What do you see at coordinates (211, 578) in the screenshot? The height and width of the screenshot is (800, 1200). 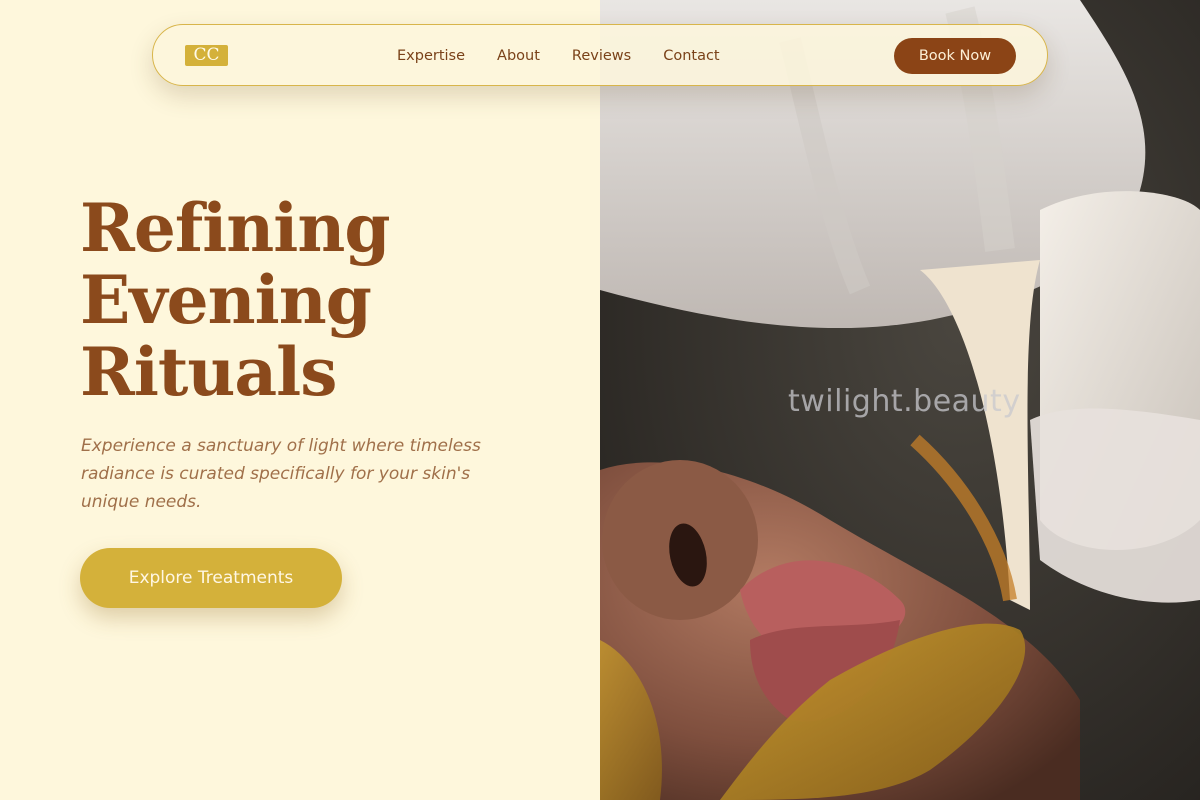 I see `explore-treatments-button: Explore Treatments` at bounding box center [211, 578].